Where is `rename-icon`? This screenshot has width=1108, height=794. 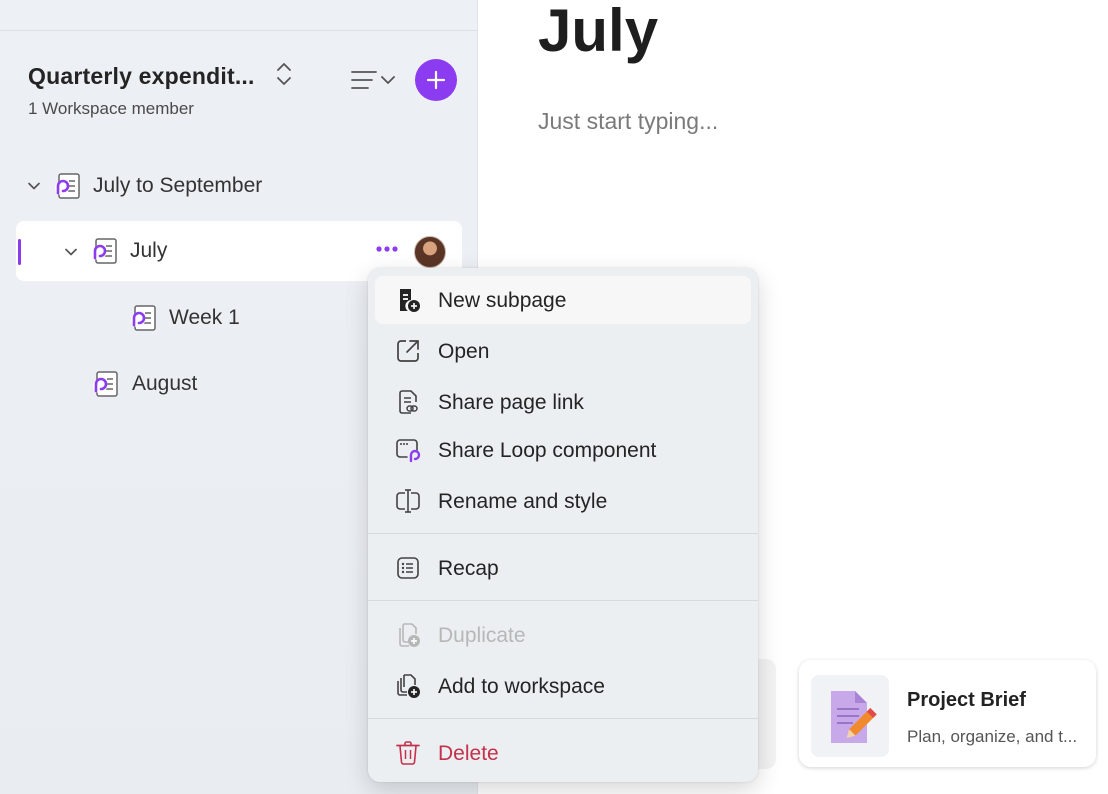 rename-icon is located at coordinates (408, 501).